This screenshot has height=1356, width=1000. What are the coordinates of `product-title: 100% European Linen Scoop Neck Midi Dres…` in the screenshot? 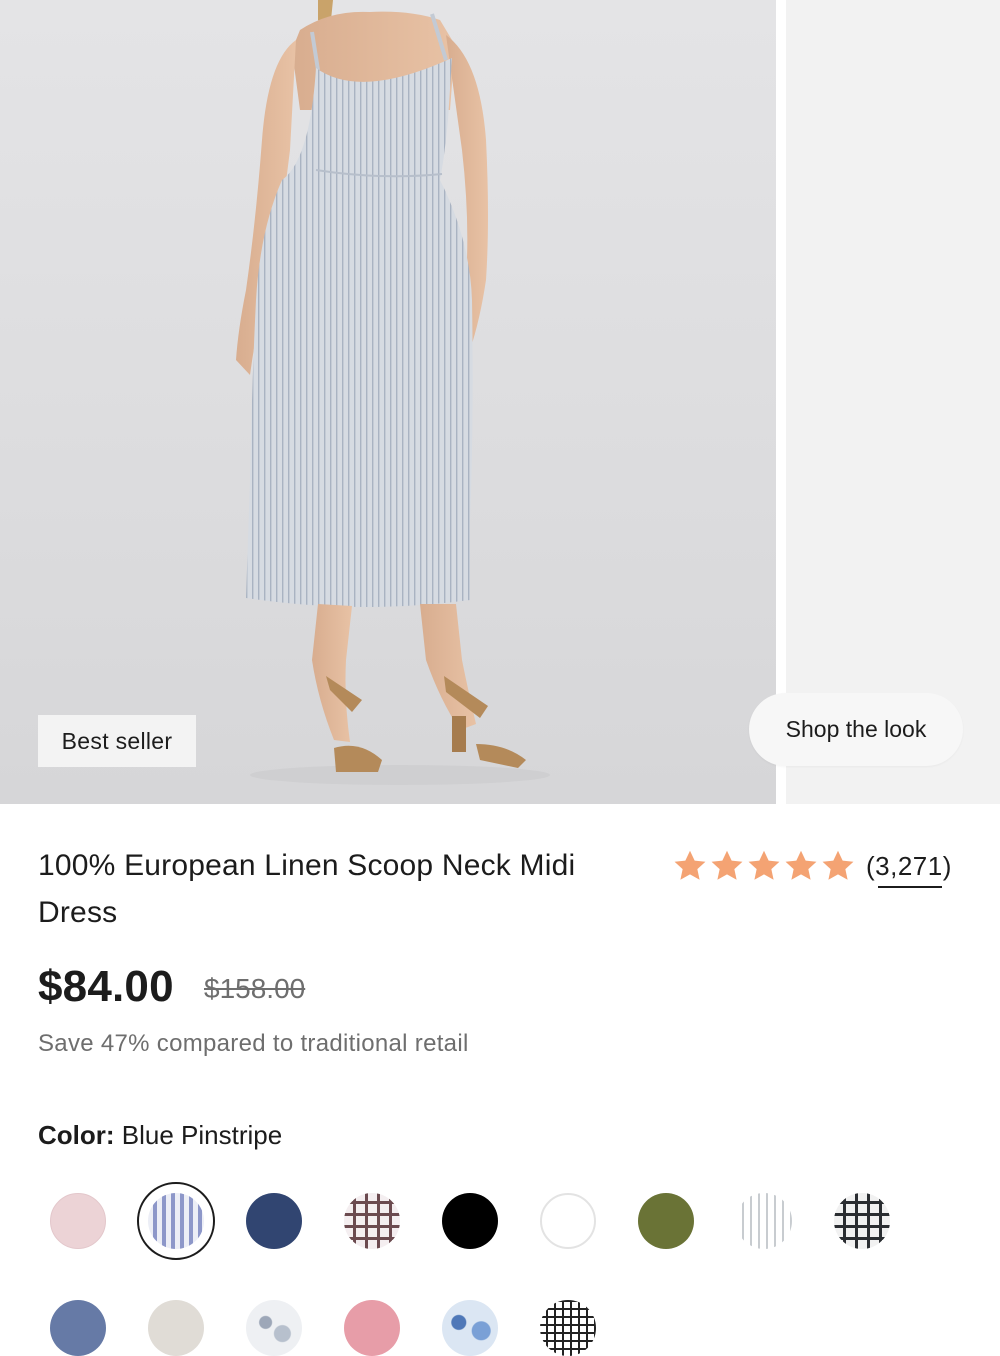 It's located at (307, 889).